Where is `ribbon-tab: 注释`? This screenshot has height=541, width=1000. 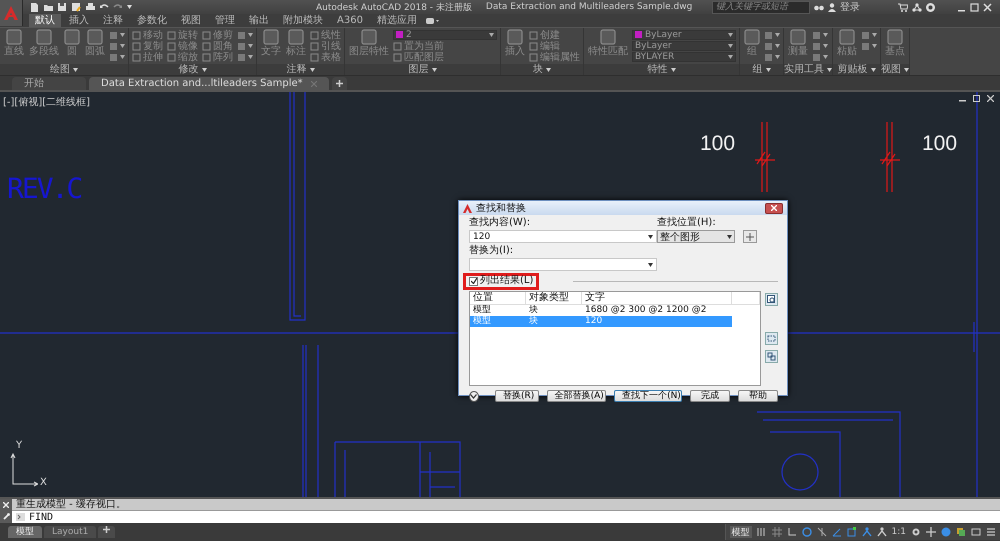
ribbon-tab: 注释 is located at coordinates (113, 20).